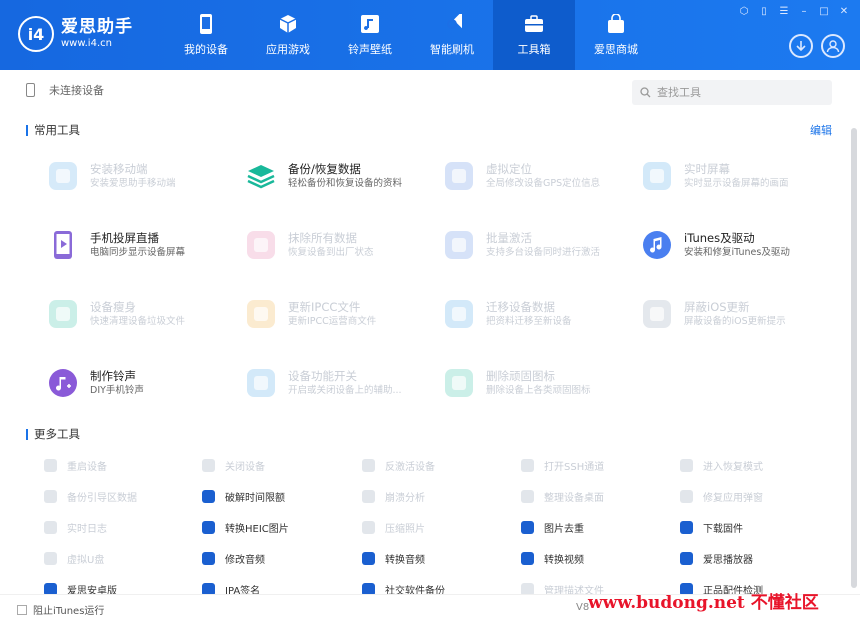 Image resolution: width=860 pixels, height=619 pixels. Describe the element at coordinates (527, 527) in the screenshot. I see `image-dedup-icon` at that location.